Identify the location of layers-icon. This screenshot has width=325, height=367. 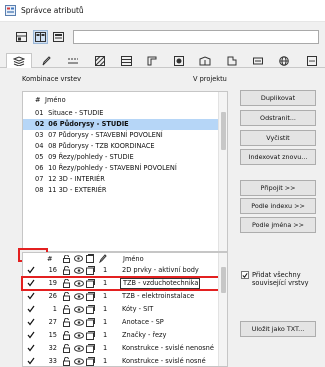
(19, 61).